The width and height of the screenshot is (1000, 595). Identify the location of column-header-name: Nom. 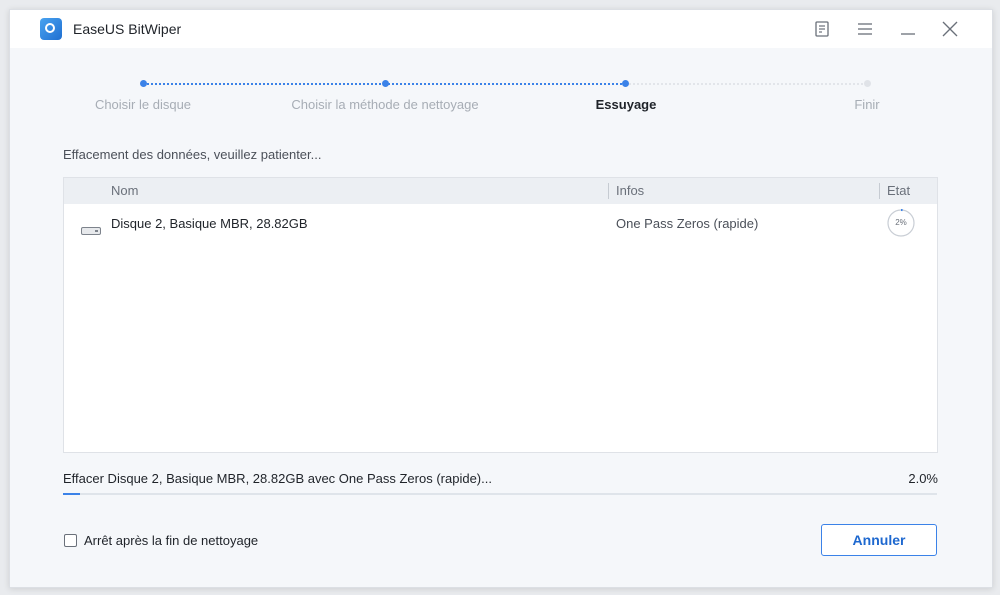
(125, 190).